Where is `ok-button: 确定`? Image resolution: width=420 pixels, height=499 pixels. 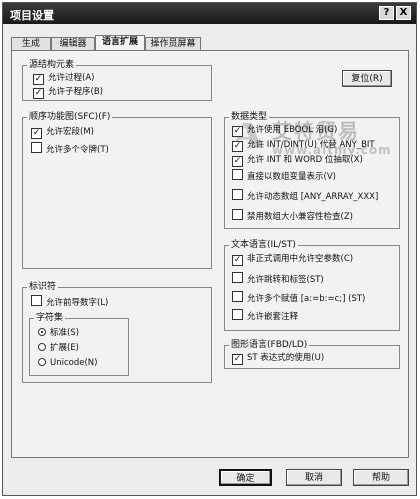
ok-button: 确定 is located at coordinates (245, 477).